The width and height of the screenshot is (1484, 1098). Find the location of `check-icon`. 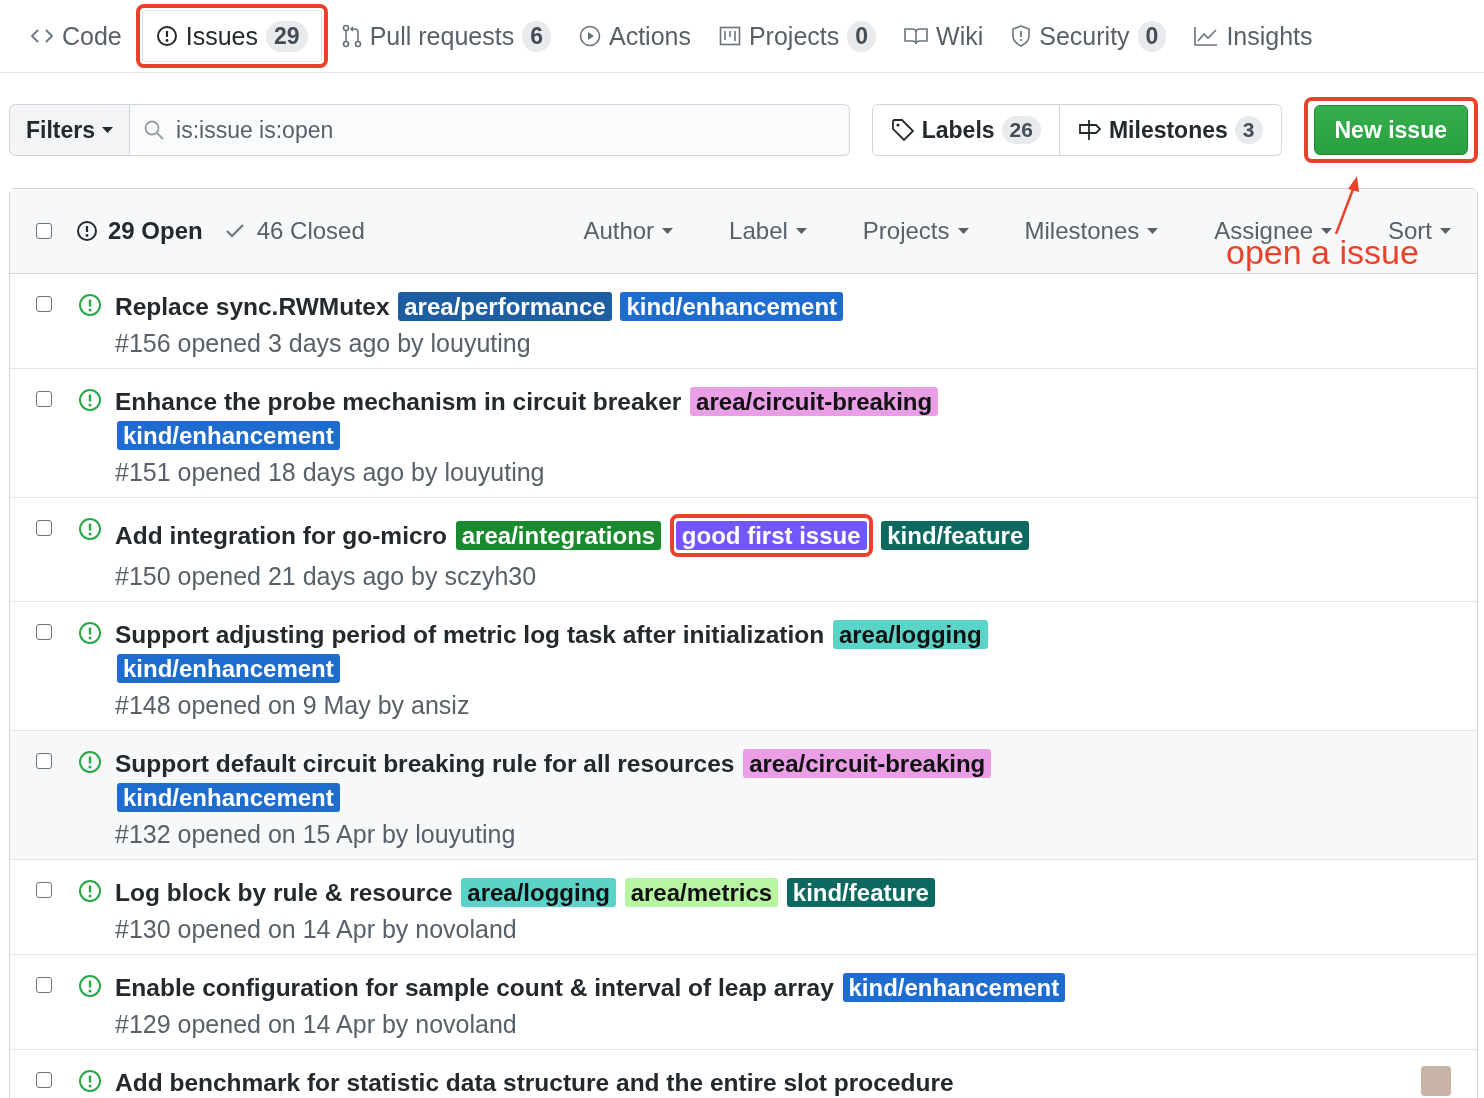

check-icon is located at coordinates (234, 231).